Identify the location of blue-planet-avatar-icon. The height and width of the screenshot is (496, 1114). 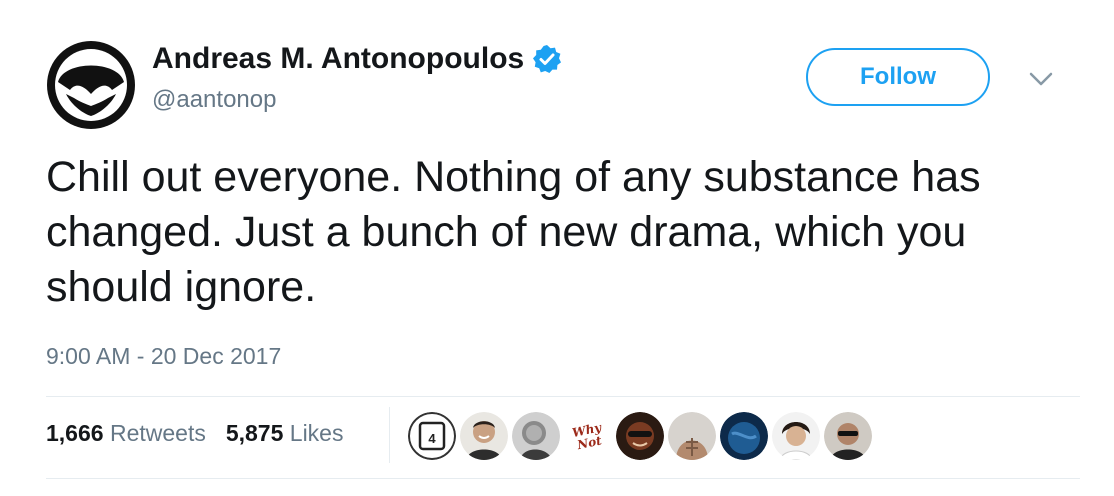
(744, 436).